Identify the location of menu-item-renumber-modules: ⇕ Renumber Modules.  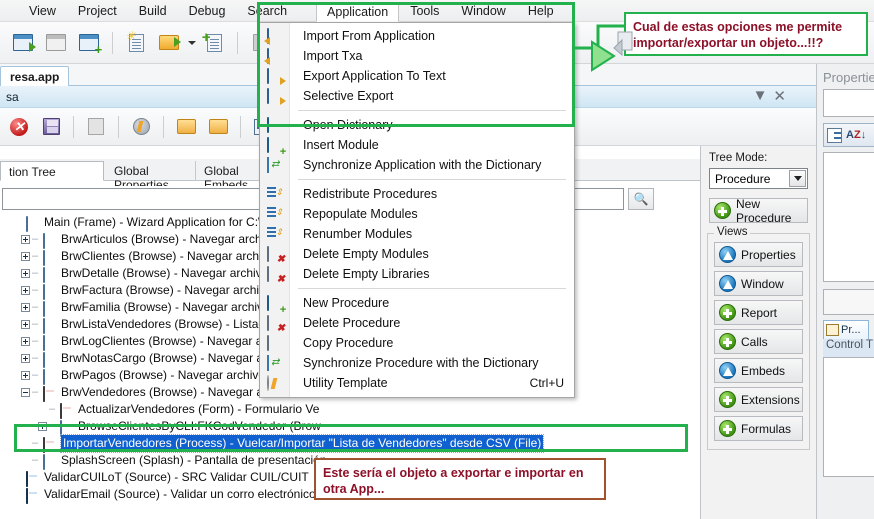
(417, 234).